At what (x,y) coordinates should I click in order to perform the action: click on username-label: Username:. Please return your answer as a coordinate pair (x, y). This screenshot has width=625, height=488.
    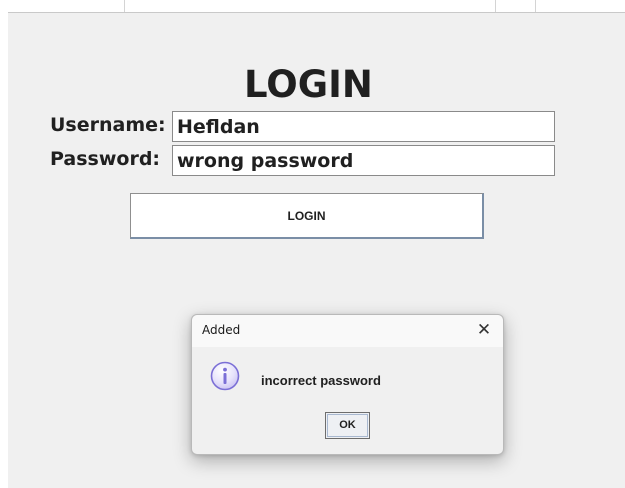
    Looking at the image, I should click on (108, 125).